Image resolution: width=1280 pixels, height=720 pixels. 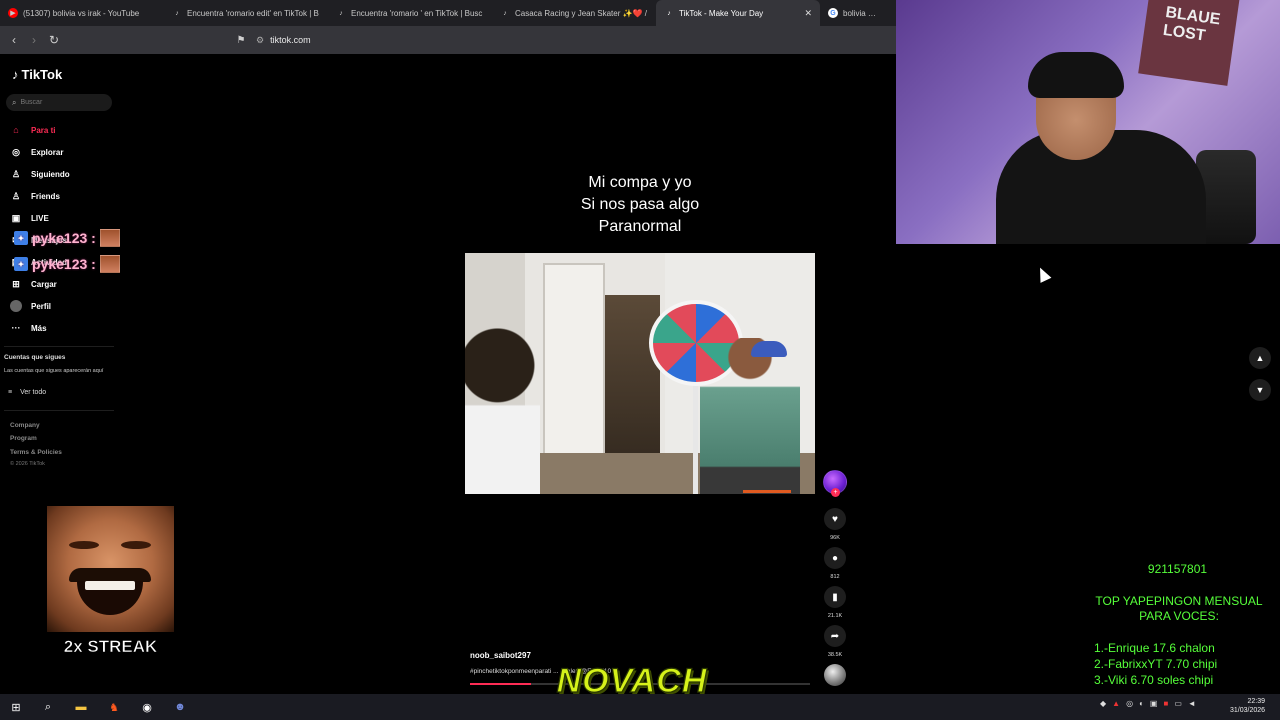 What do you see at coordinates (16, 283) in the screenshot?
I see `upload-icon: ⊞` at bounding box center [16, 283].